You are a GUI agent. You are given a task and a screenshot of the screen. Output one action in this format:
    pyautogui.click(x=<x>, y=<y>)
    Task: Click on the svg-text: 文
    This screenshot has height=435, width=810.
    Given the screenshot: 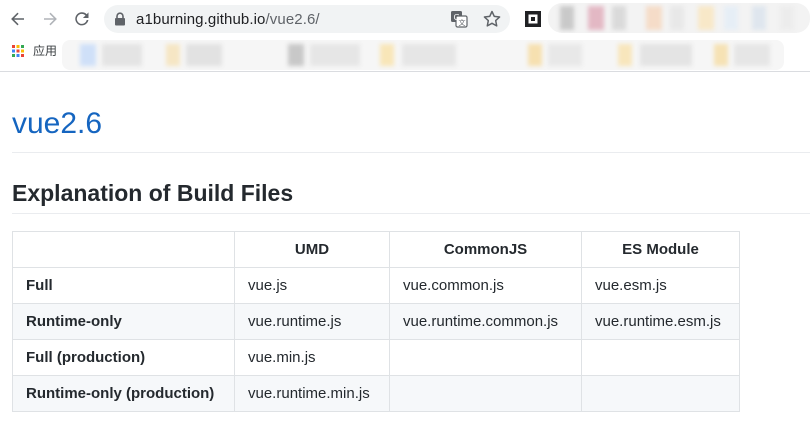 What is the action you would take?
    pyautogui.click(x=462, y=22)
    